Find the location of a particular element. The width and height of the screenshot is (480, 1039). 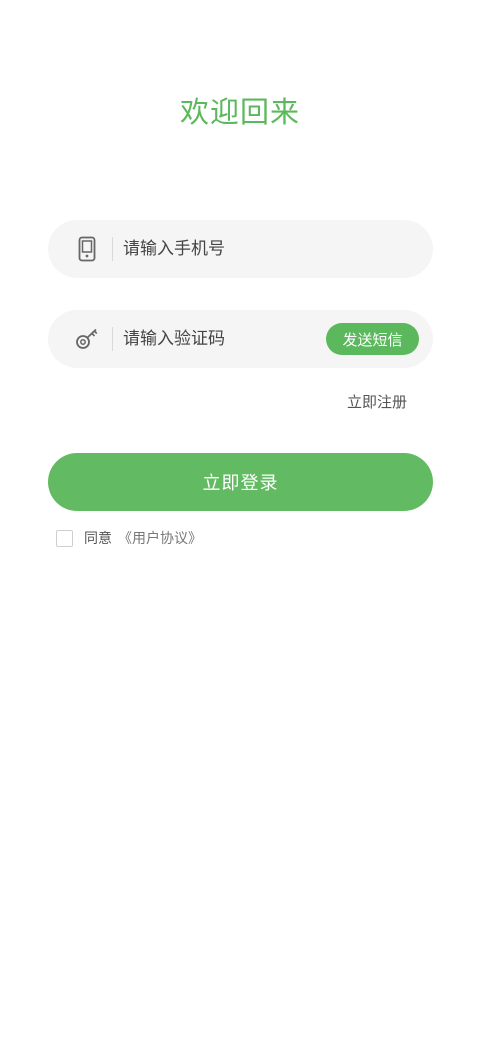

phone-field is located at coordinates (240, 249).